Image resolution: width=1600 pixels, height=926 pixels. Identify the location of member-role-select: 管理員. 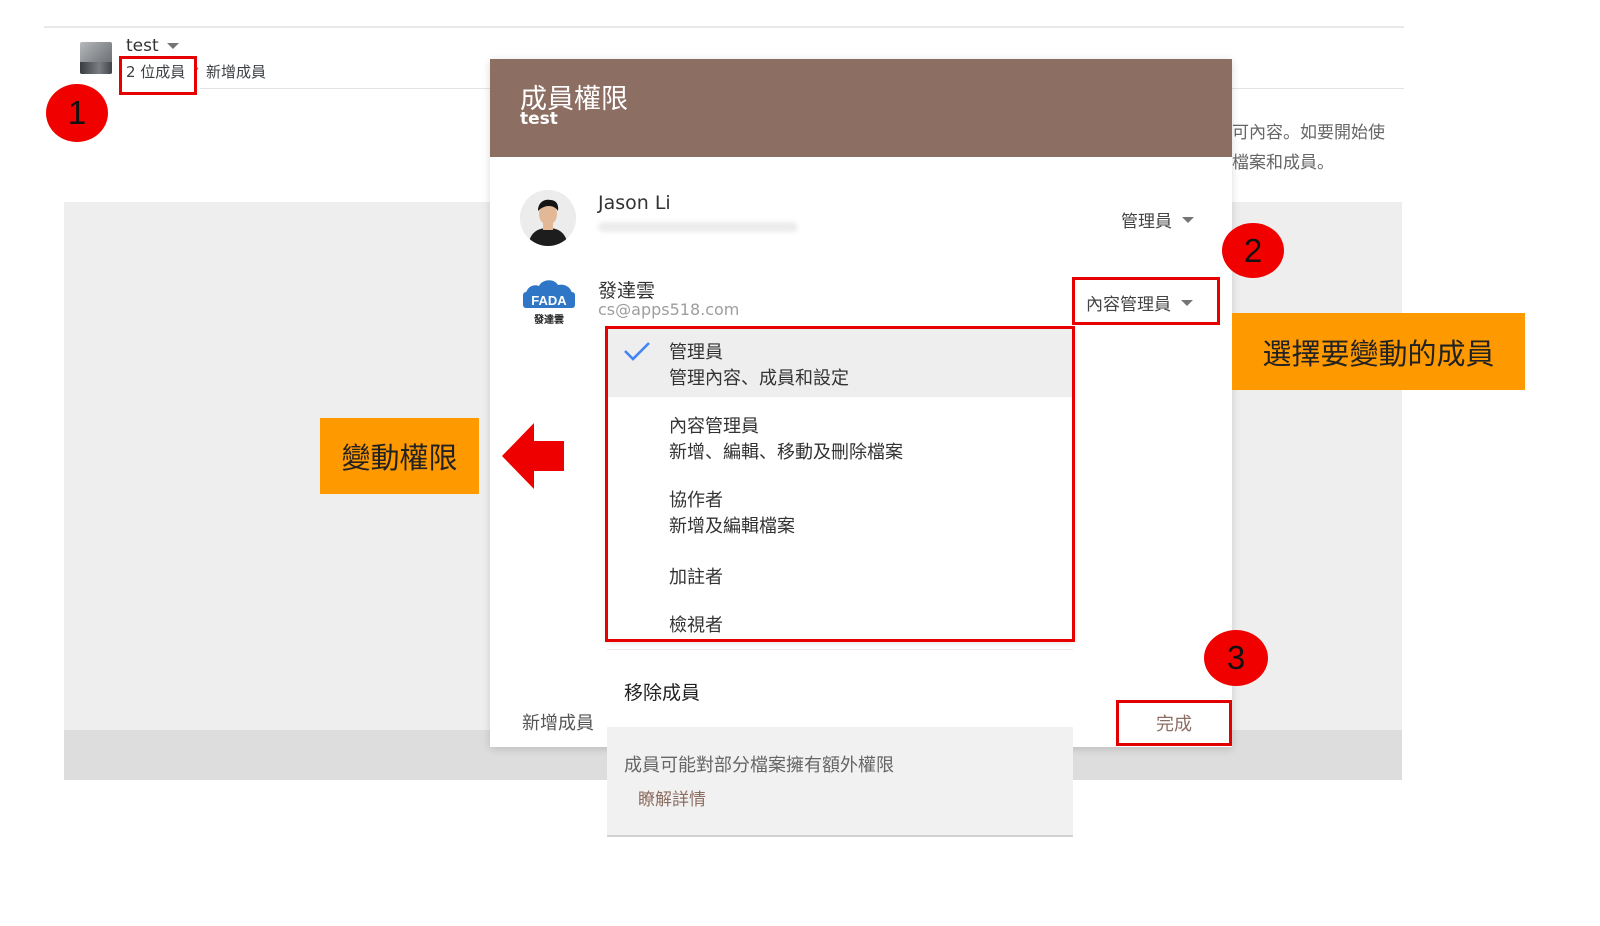
(1157, 219).